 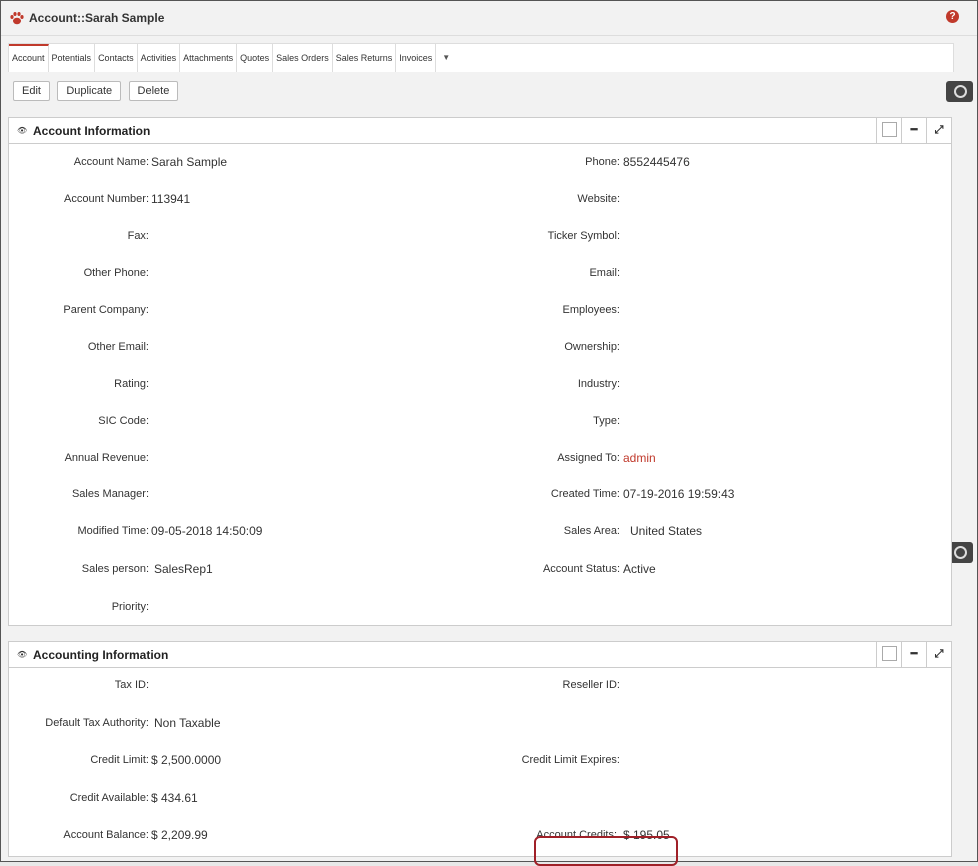 What do you see at coordinates (480, 655) in the screenshot?
I see `panel-header: 👁 Accounting Information ━ ⤢` at bounding box center [480, 655].